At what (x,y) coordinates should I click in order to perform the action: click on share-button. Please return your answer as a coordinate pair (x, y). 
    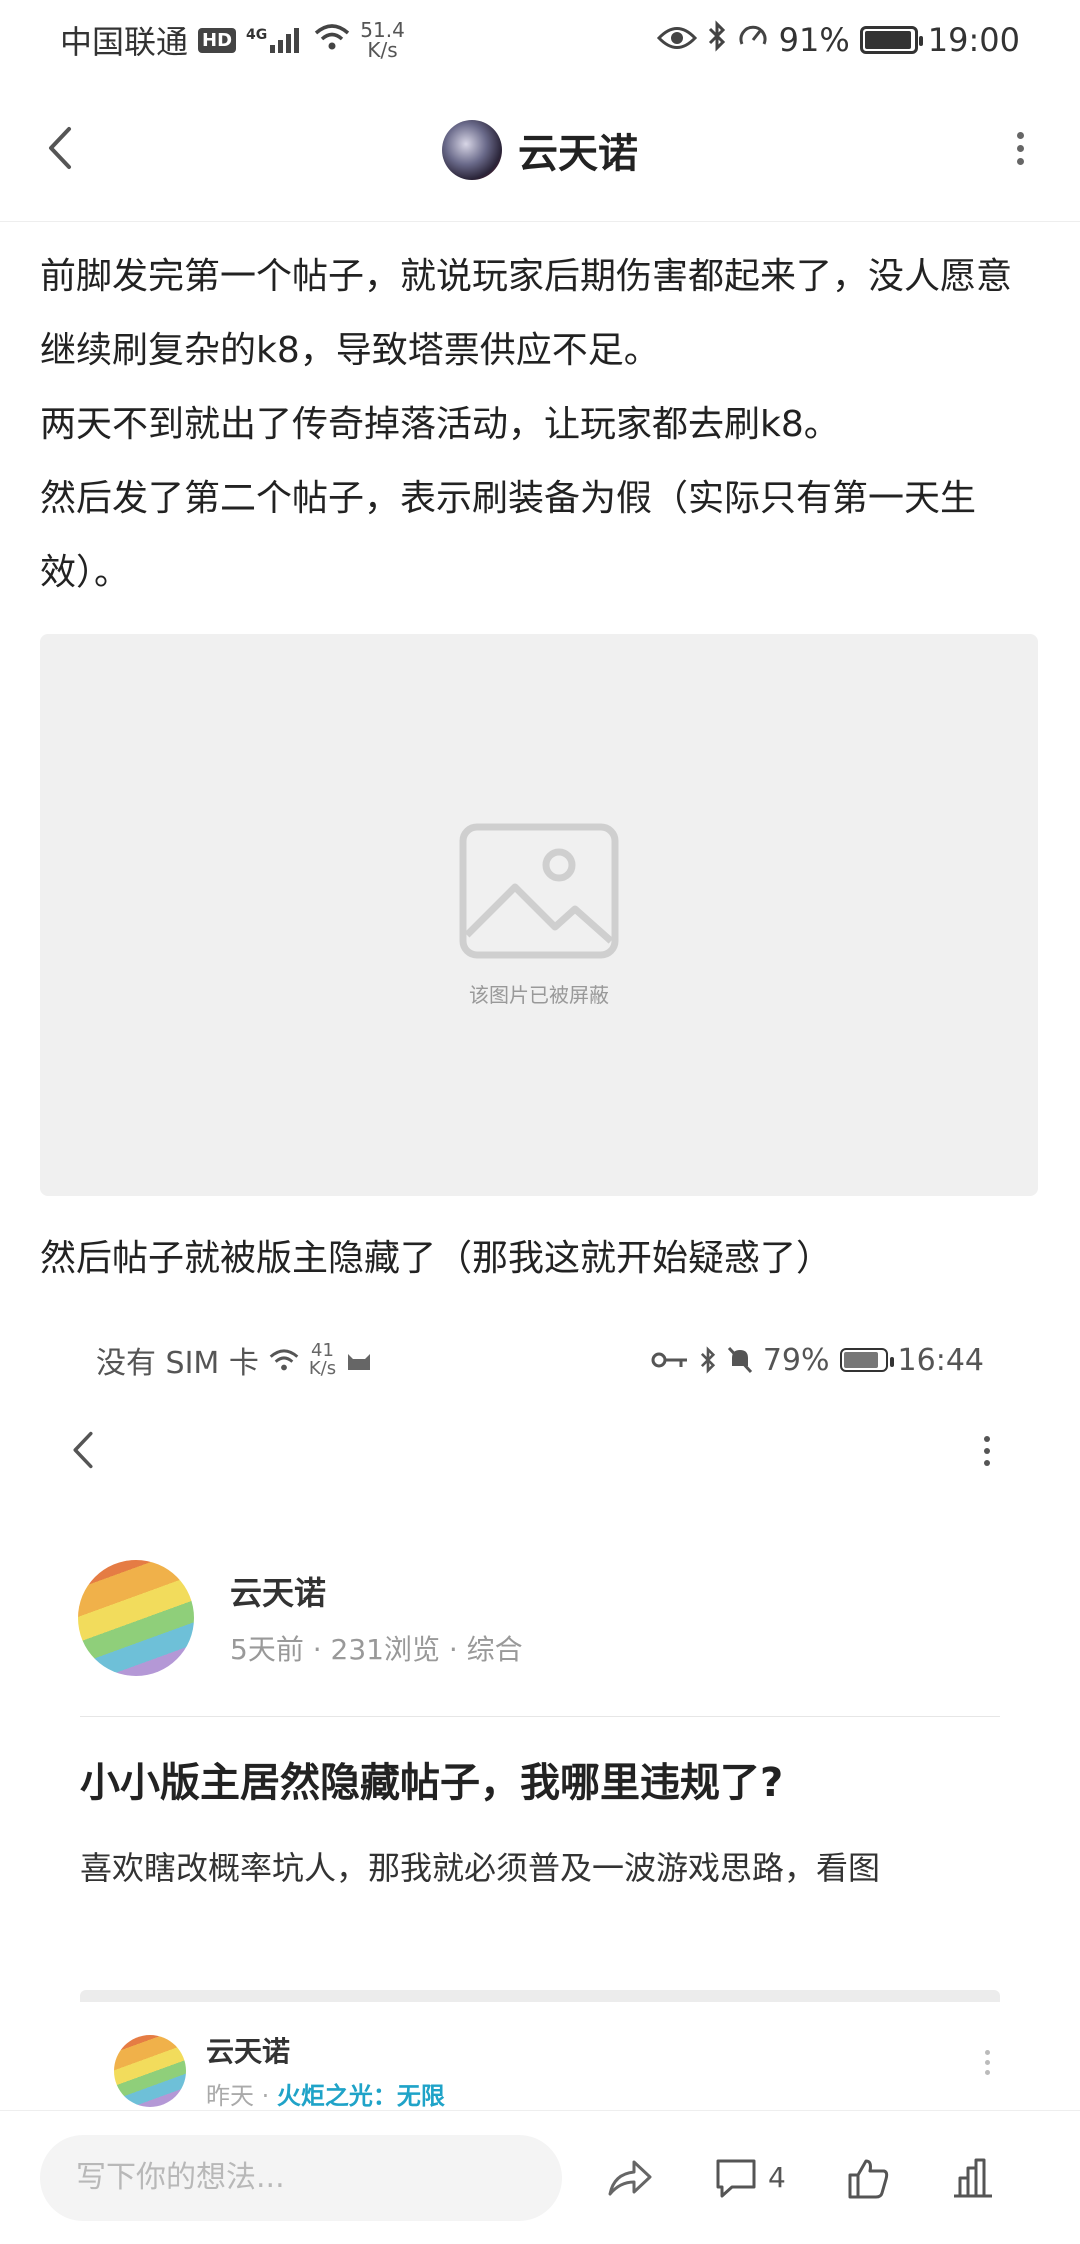
    Looking at the image, I should click on (630, 2178).